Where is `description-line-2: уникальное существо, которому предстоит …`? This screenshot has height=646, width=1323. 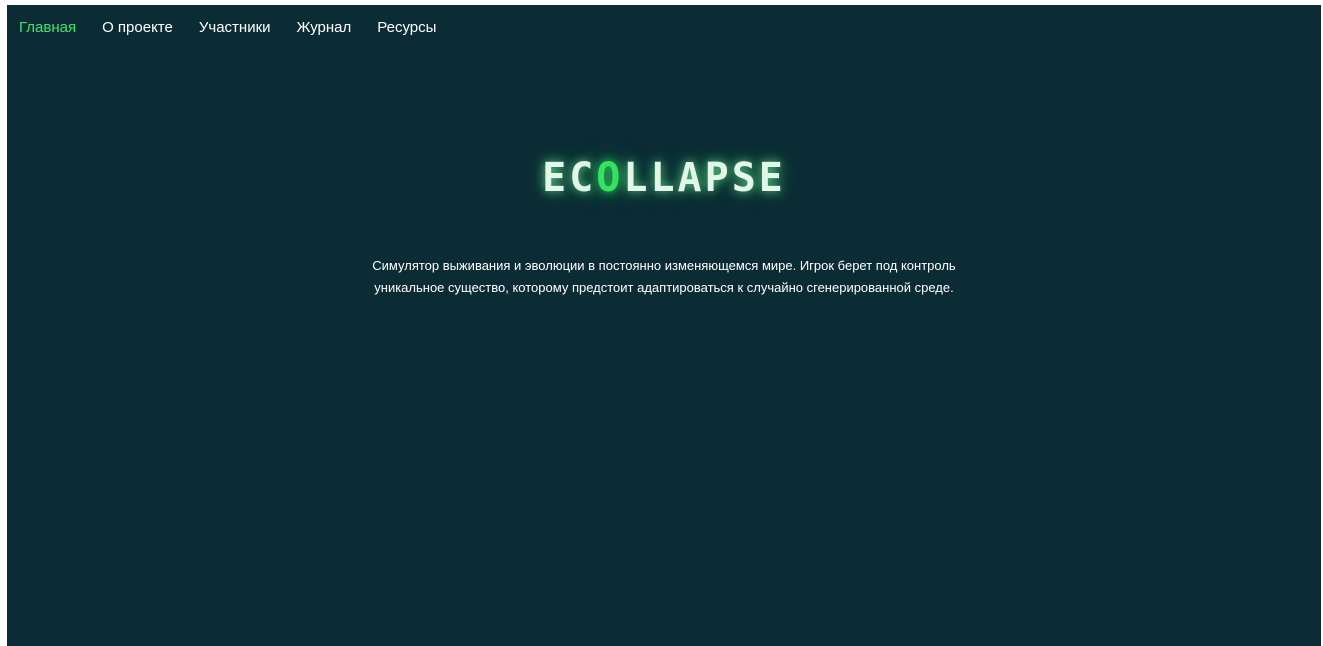
description-line-2: уникальное существо, которому предстоит … is located at coordinates (664, 287).